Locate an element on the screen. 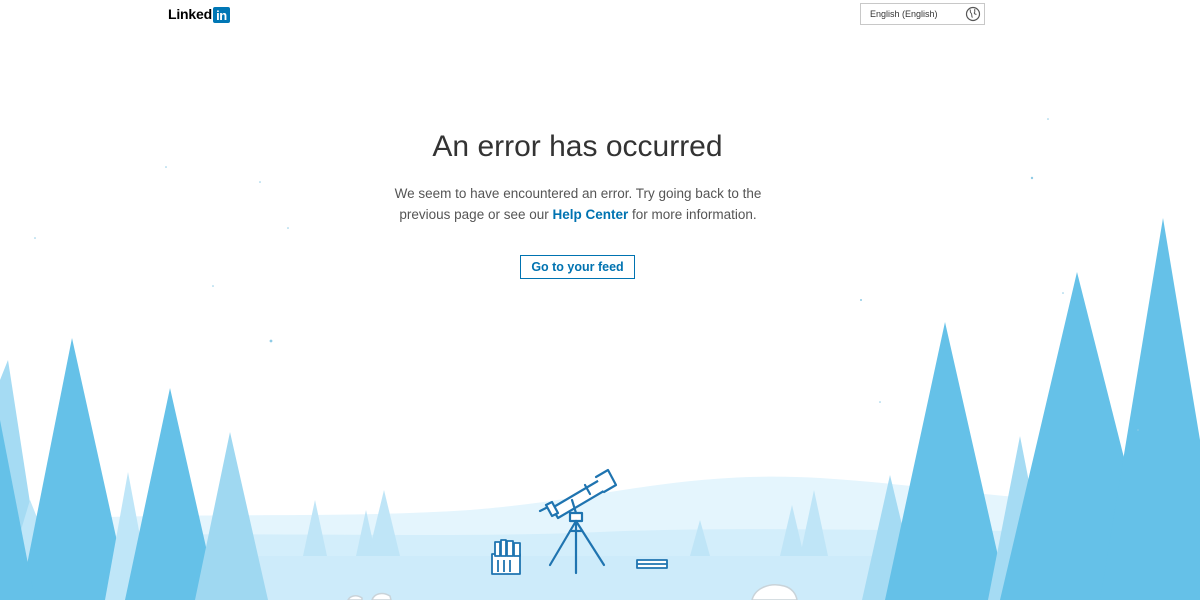 The image size is (1200, 600). book-icon is located at coordinates (652, 564).